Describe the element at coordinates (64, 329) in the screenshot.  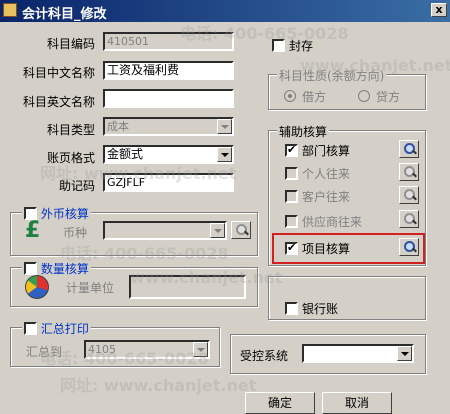
I see `summary-print-label: 汇总打印` at that location.